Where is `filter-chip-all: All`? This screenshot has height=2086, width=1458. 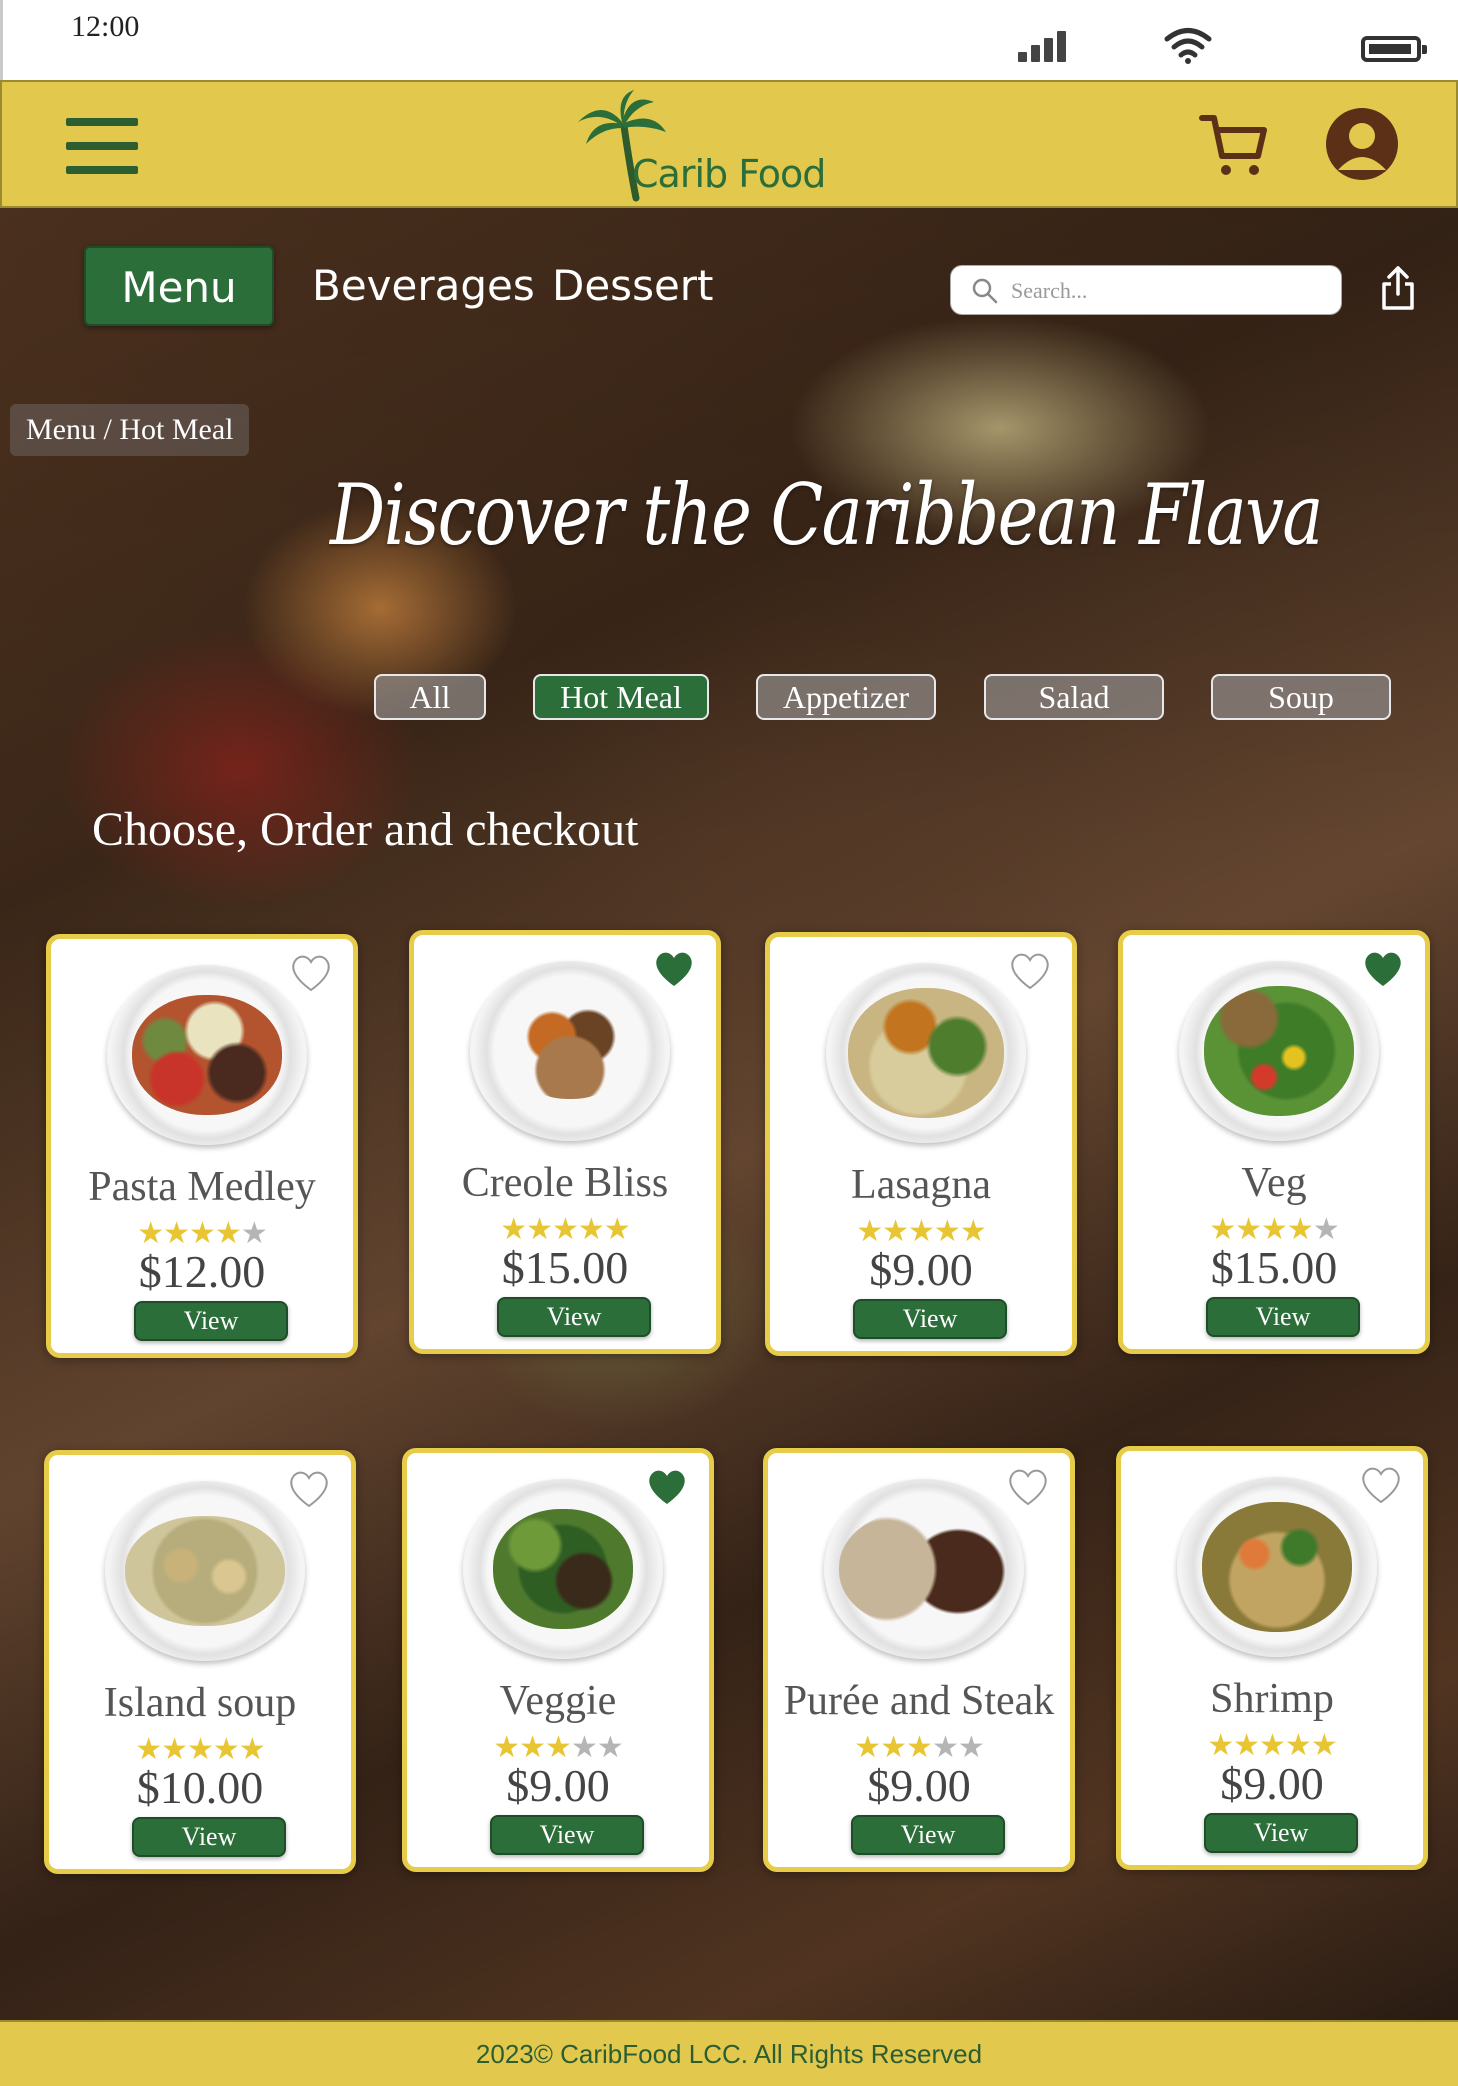
filter-chip-all: All is located at coordinates (430, 697).